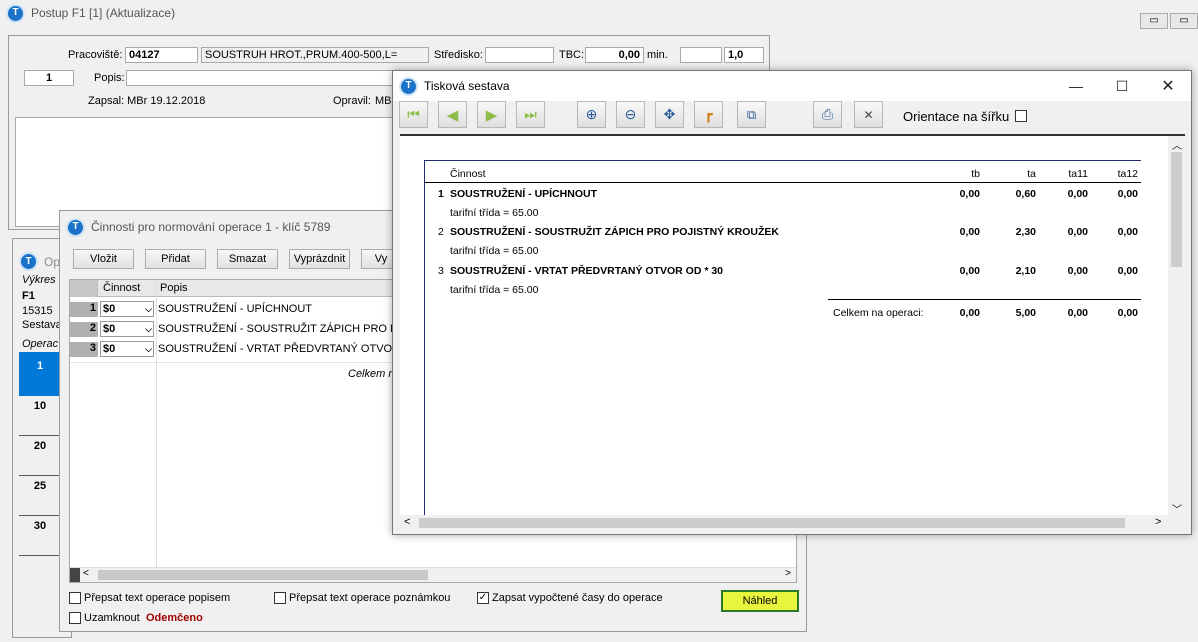 The image size is (1198, 642). What do you see at coordinates (1184, 21) in the screenshot?
I see `main-restore-button: ▭` at bounding box center [1184, 21].